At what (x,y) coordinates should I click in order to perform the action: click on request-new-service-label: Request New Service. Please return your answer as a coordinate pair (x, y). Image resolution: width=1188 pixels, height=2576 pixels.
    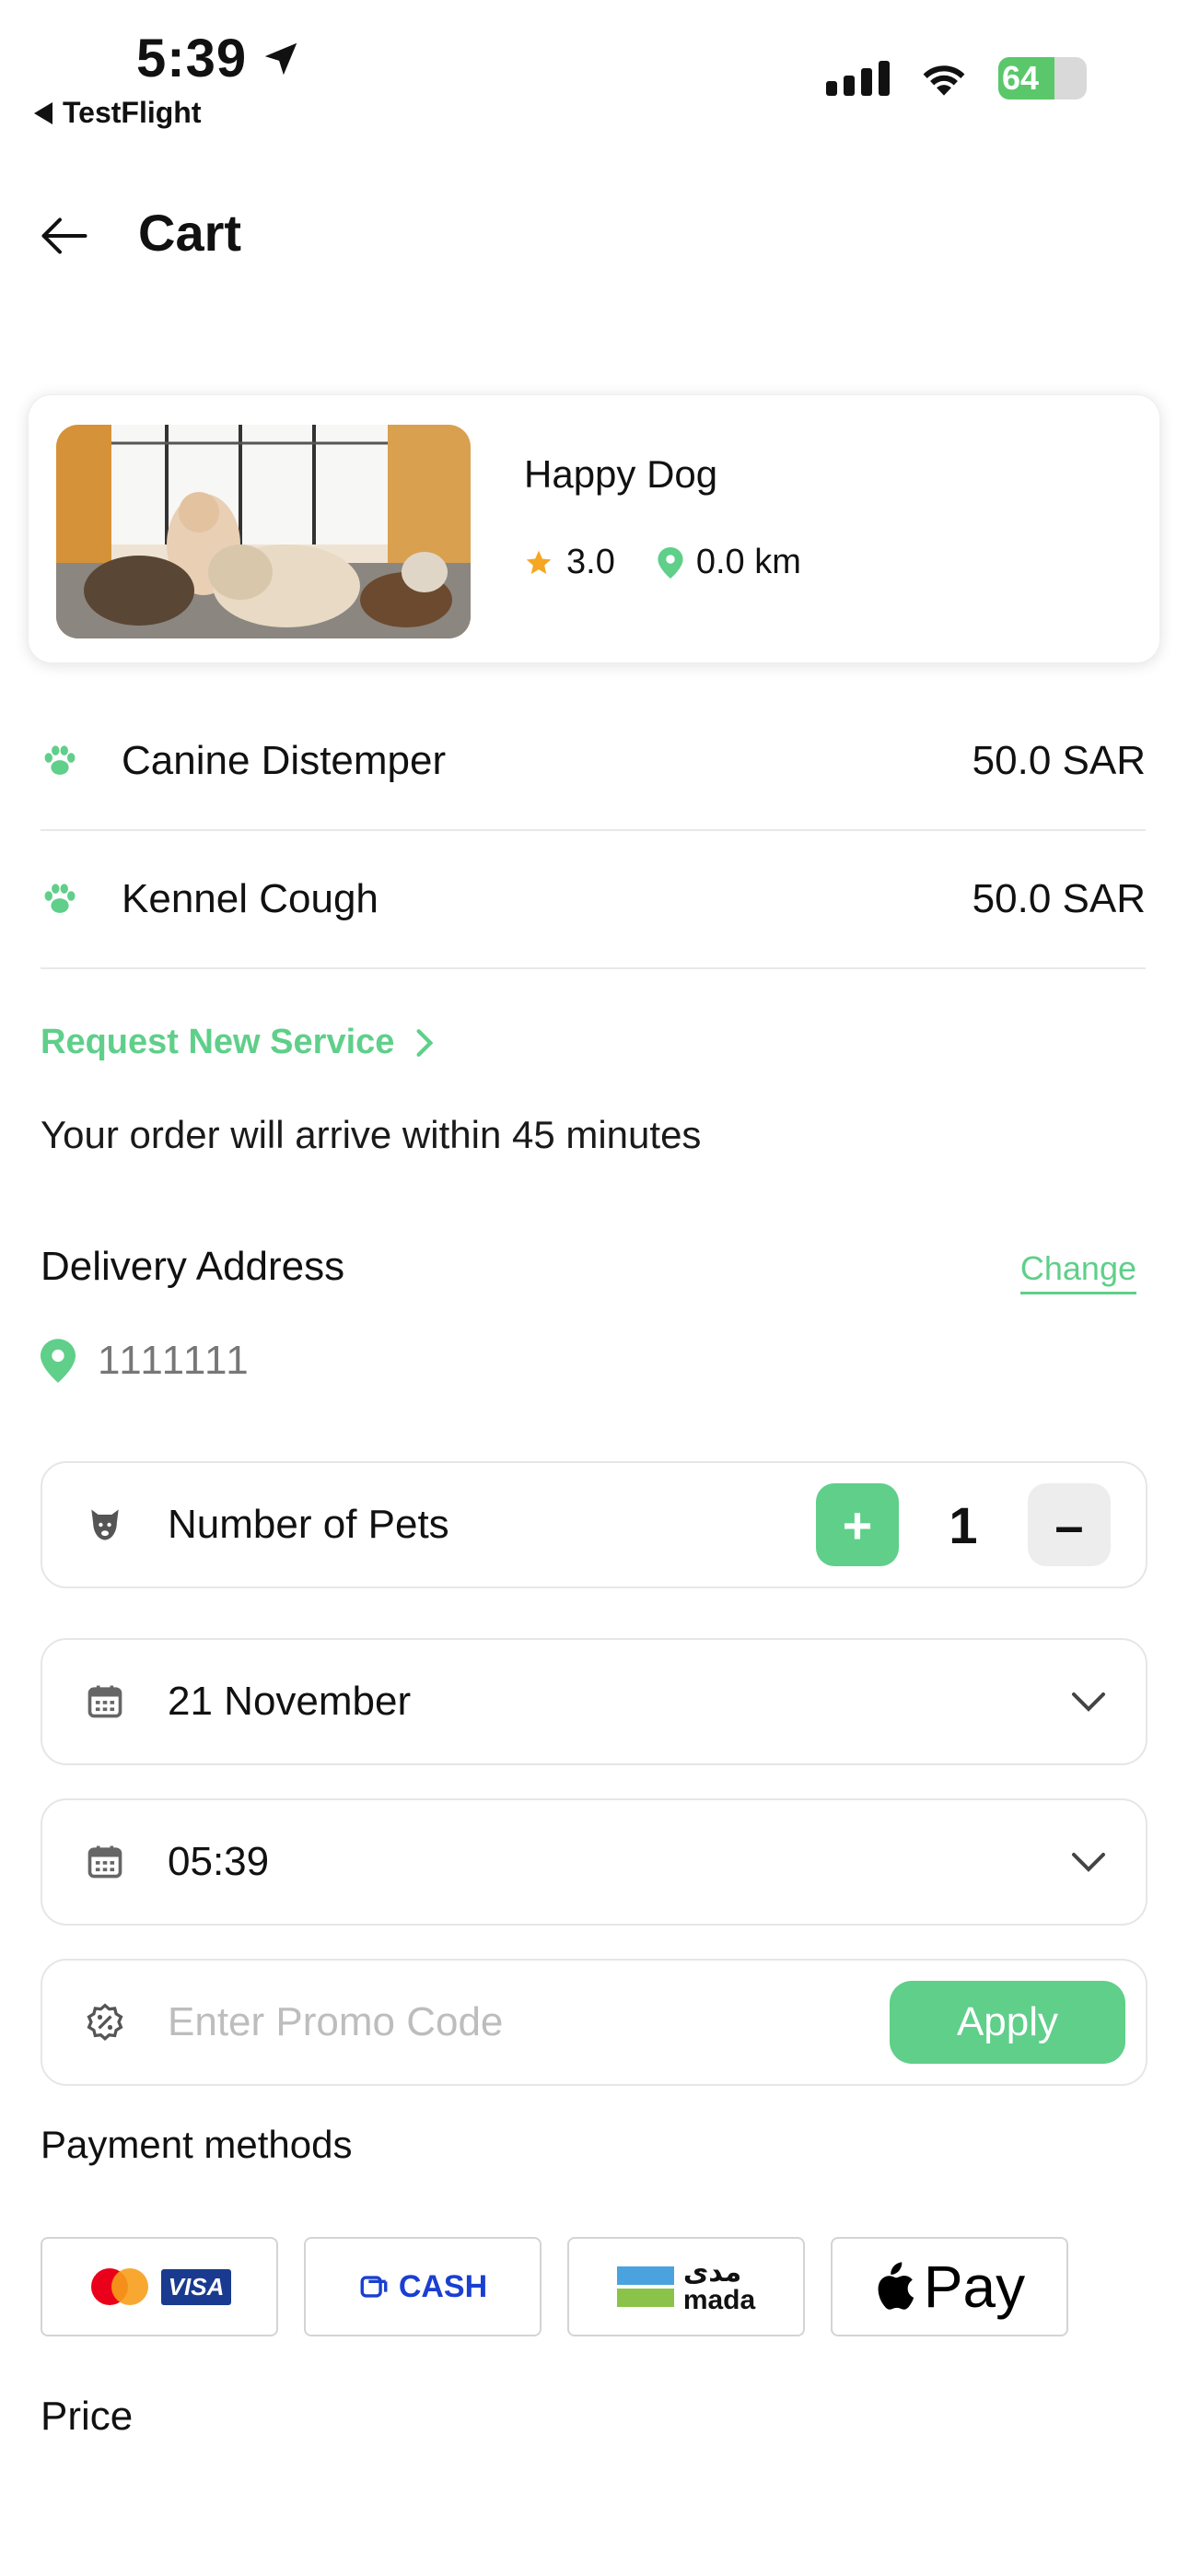
    Looking at the image, I should click on (218, 1042).